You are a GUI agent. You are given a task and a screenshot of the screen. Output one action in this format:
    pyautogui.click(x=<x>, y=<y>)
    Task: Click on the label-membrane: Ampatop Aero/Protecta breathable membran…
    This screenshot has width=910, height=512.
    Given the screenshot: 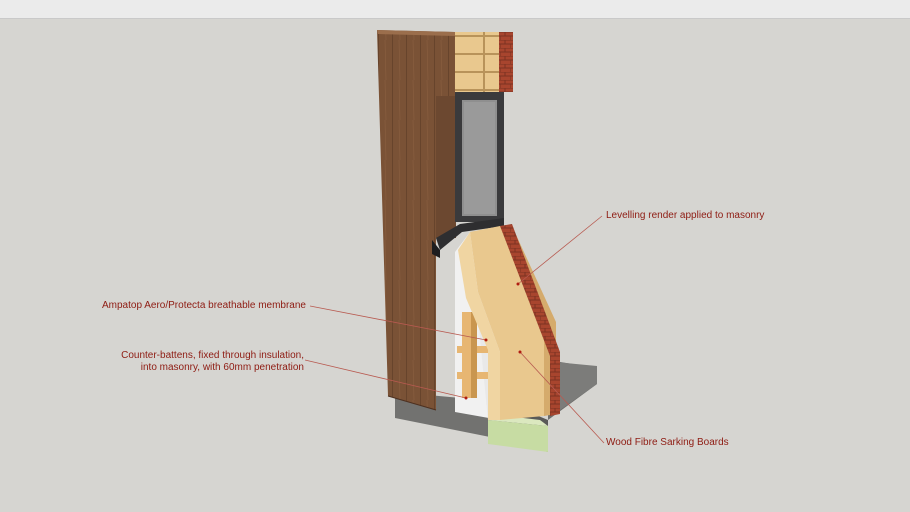 What is the action you would take?
    pyautogui.click(x=203, y=305)
    